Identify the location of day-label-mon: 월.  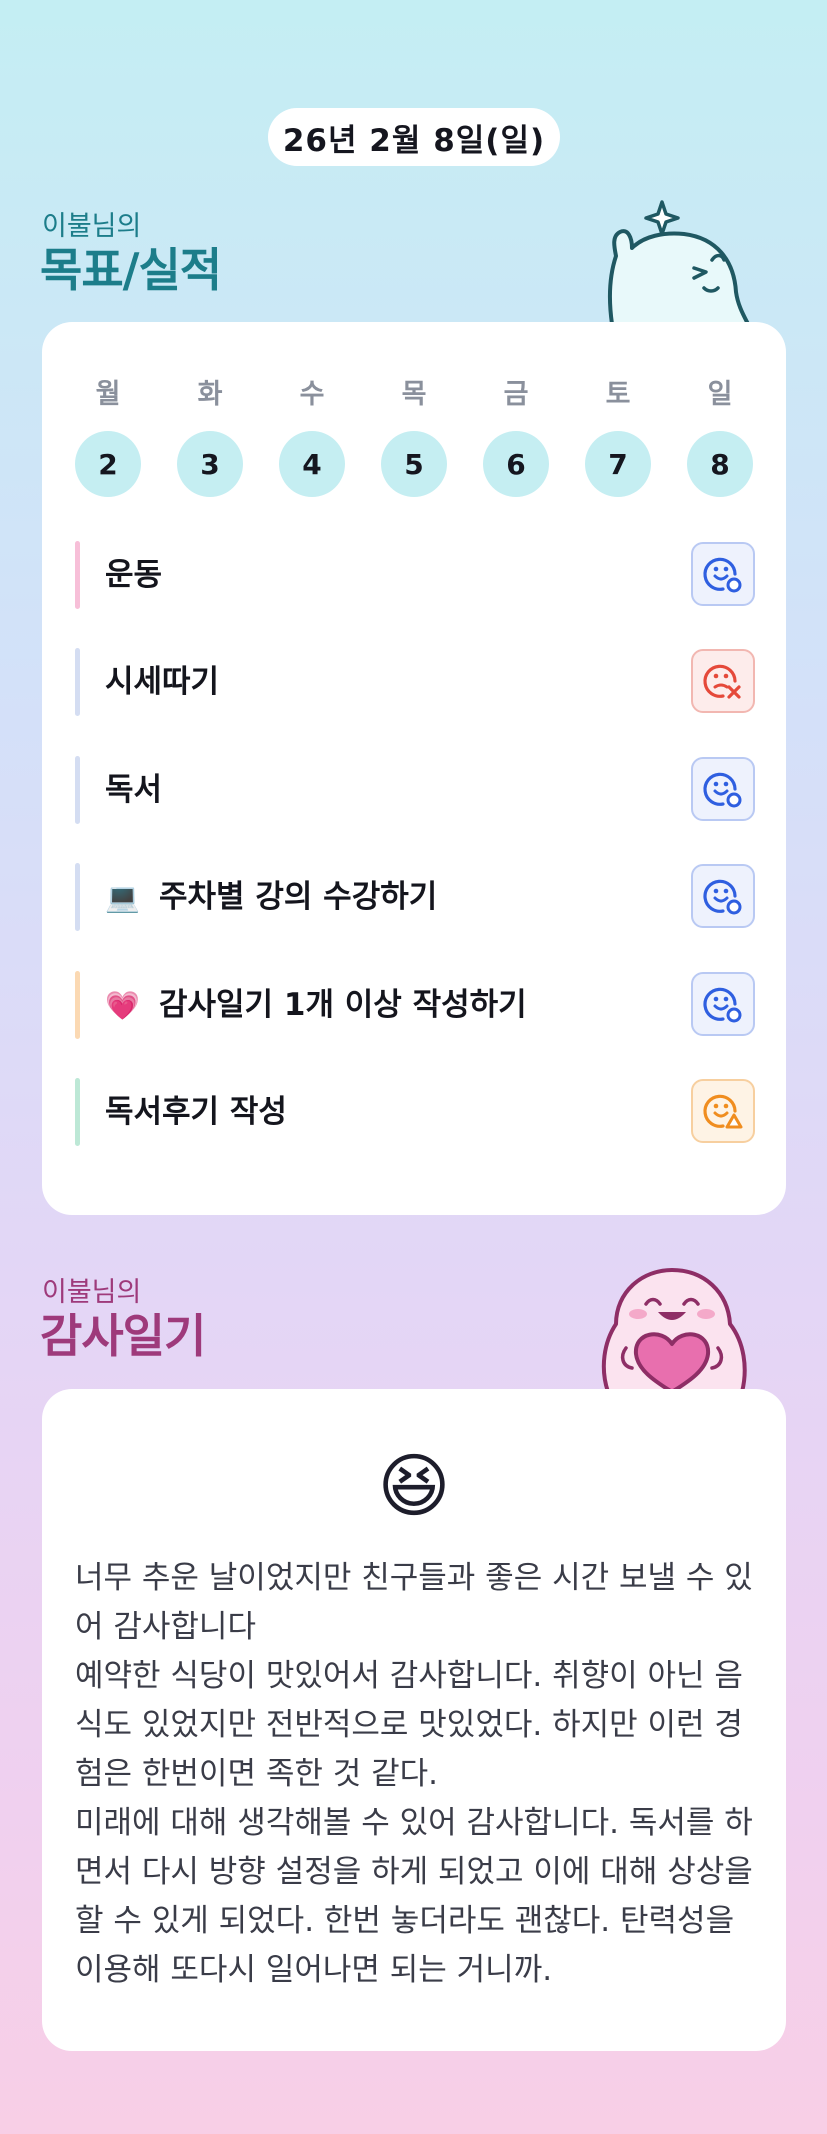
(108, 394).